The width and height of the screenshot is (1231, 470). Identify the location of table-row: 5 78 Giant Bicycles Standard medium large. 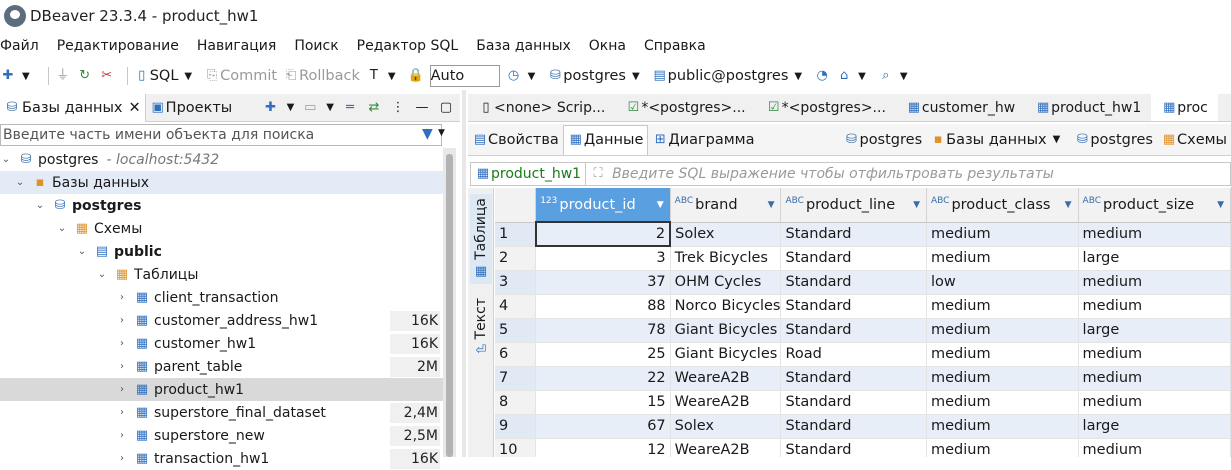
(863, 330).